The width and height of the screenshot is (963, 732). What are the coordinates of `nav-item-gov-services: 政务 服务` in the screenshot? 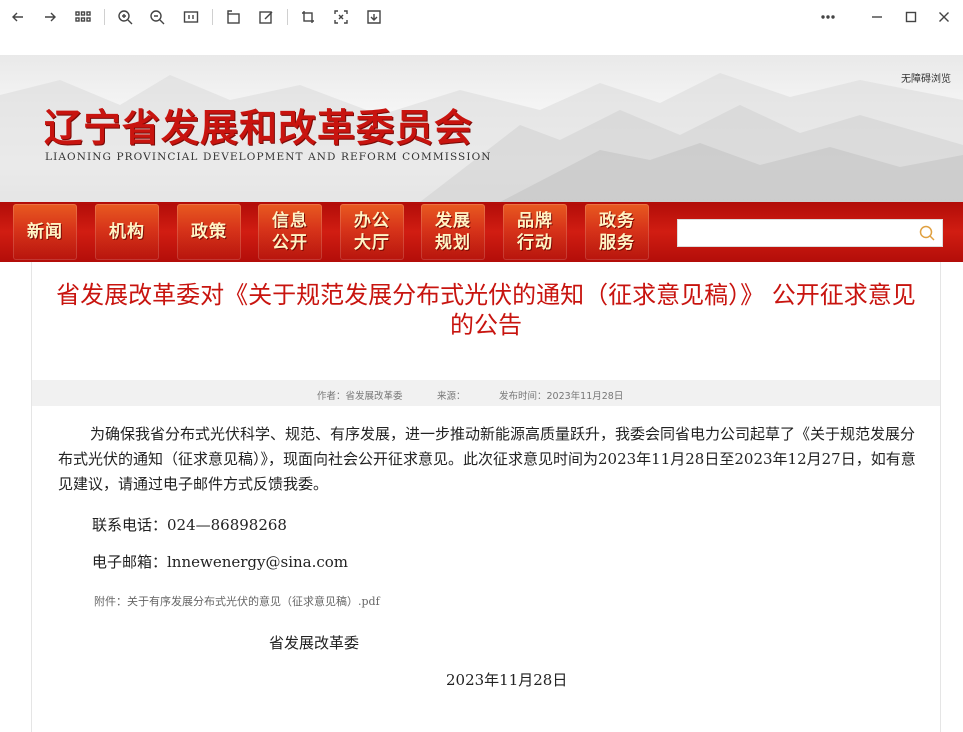 It's located at (617, 232).